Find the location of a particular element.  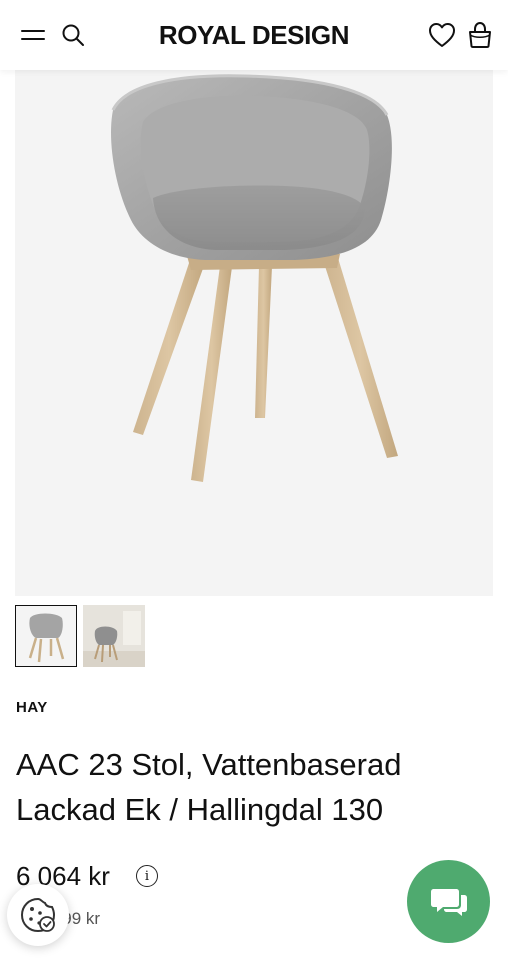

wishlist-button is located at coordinates (442, 35).